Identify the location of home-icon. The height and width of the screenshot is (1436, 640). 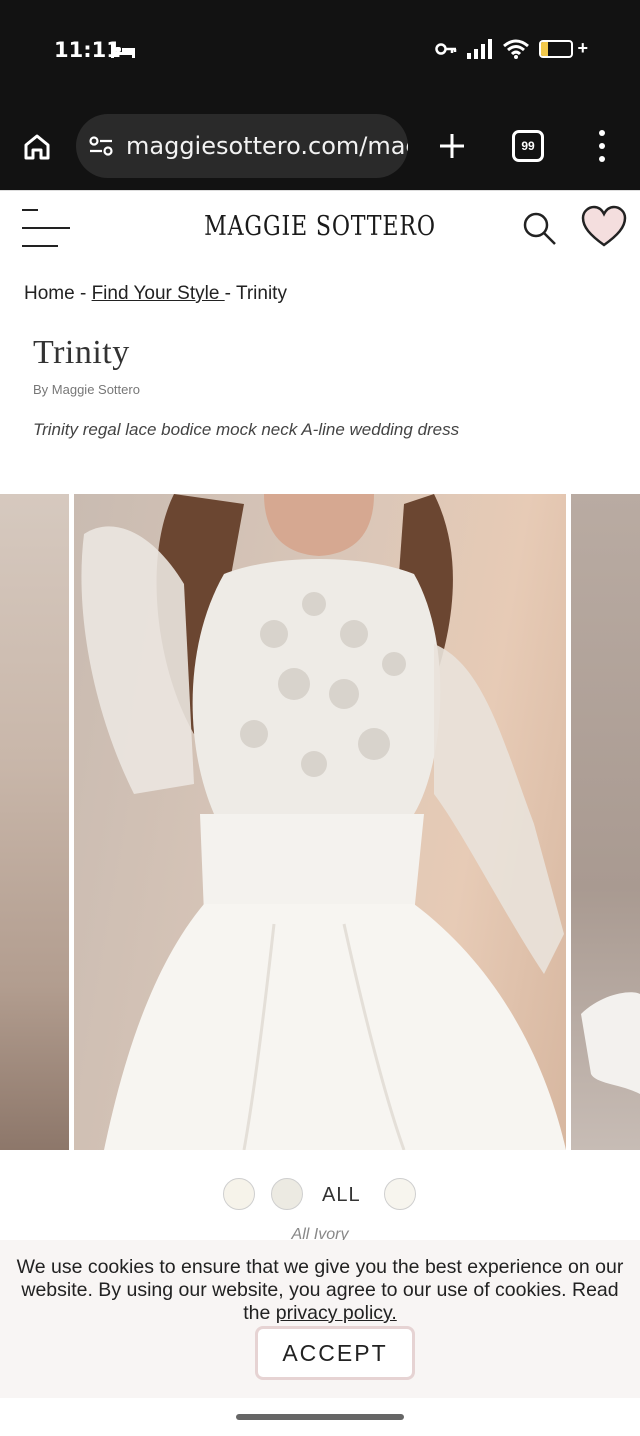
(37, 147).